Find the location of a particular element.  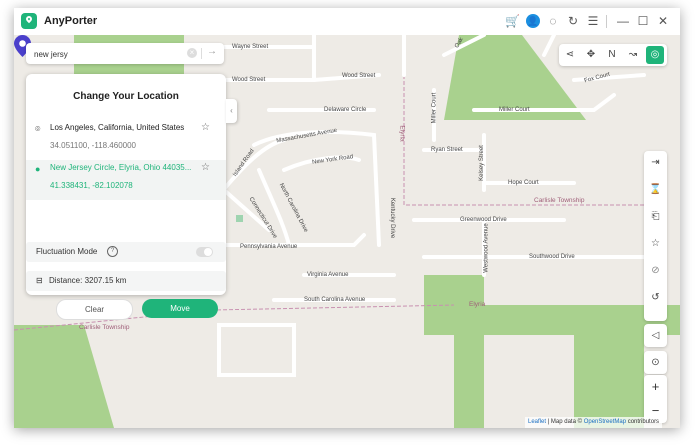

clear-button: Clear is located at coordinates (94, 309).